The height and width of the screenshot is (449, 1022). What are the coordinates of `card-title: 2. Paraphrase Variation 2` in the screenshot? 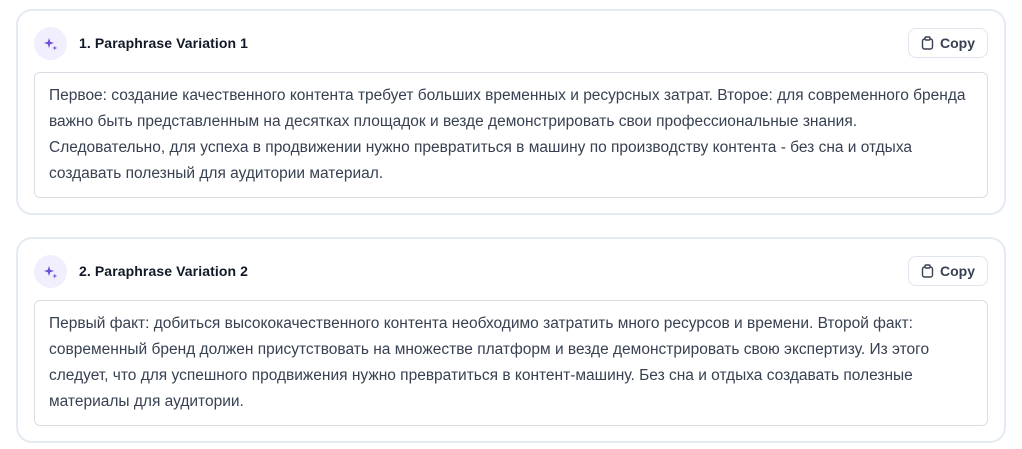 It's located at (164, 271).